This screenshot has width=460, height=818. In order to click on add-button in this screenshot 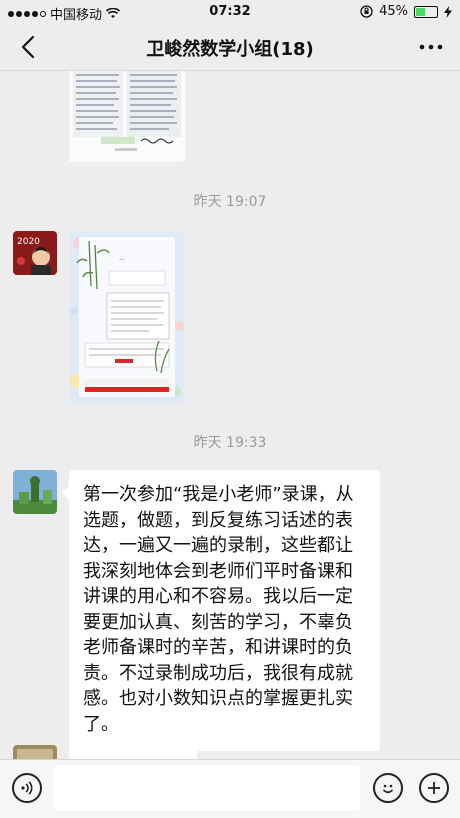, I will do `click(434, 788)`.